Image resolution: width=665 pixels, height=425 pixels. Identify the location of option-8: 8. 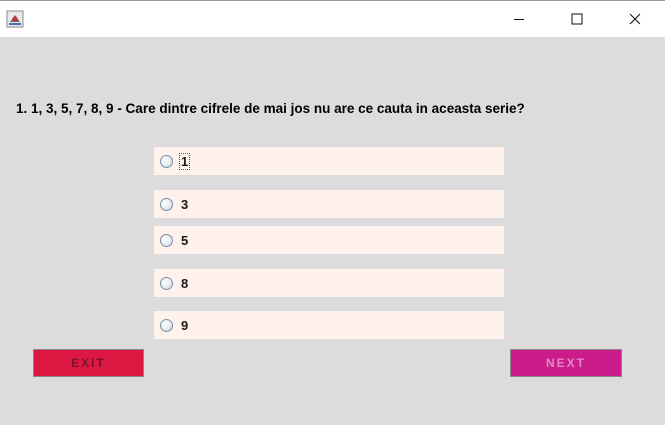
(329, 283).